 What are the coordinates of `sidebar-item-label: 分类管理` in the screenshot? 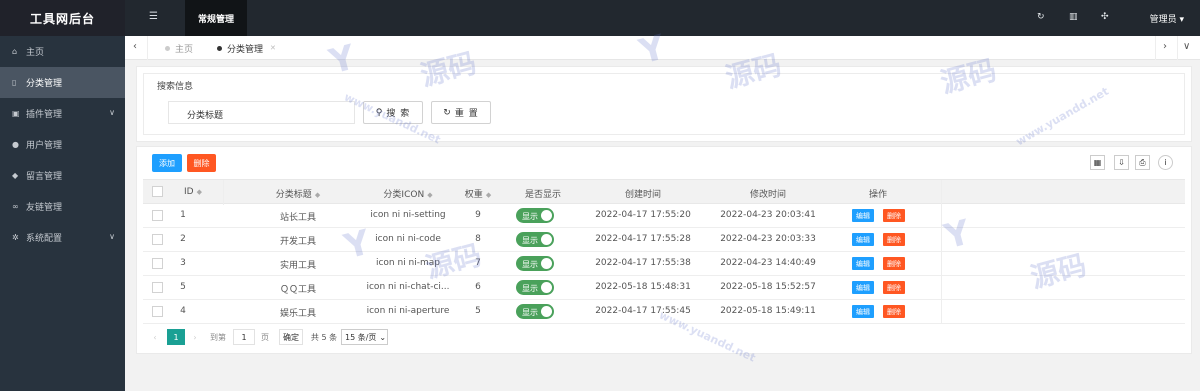 It's located at (44, 84).